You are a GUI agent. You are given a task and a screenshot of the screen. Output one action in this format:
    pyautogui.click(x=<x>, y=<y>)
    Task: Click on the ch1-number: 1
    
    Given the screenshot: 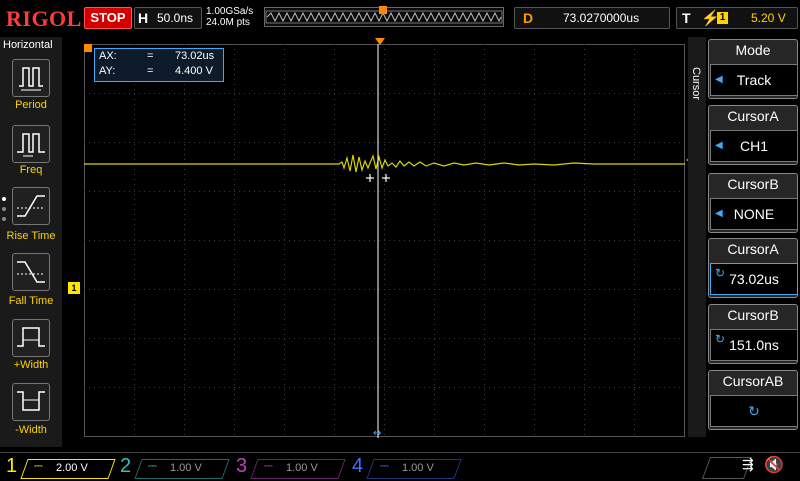 What is the action you would take?
    pyautogui.click(x=12, y=466)
    